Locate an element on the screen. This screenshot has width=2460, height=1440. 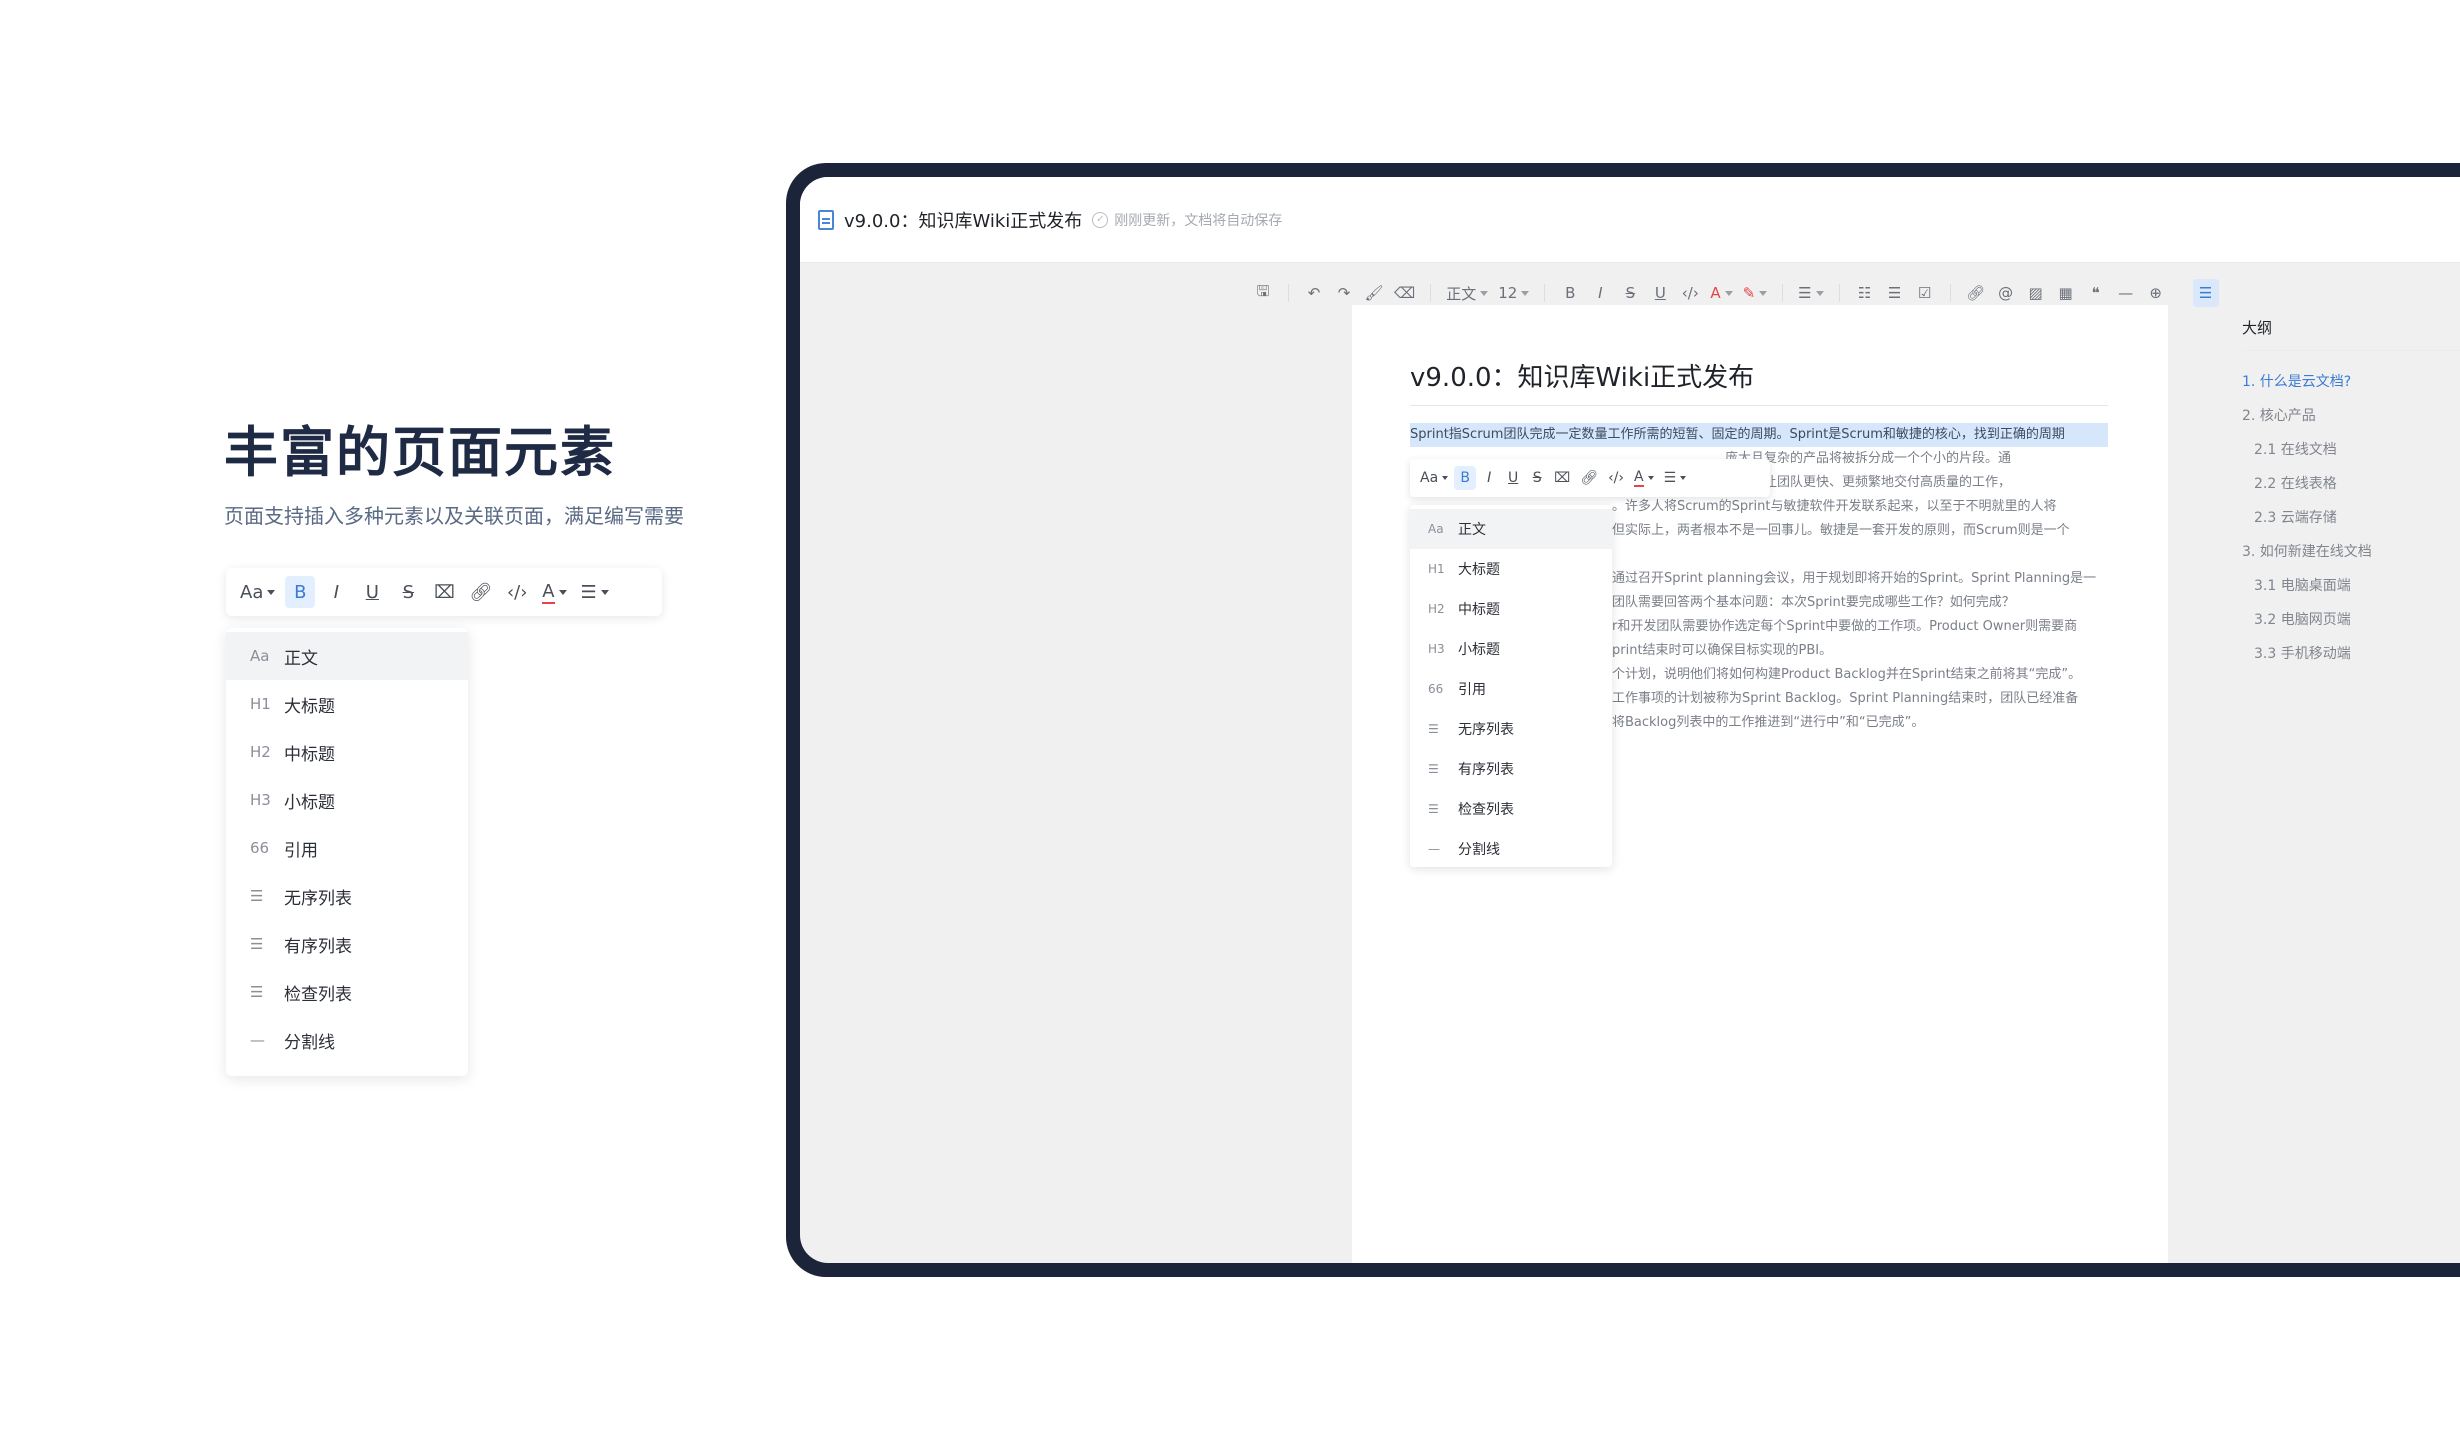
undo-icon: ↶ is located at coordinates (1314, 293).